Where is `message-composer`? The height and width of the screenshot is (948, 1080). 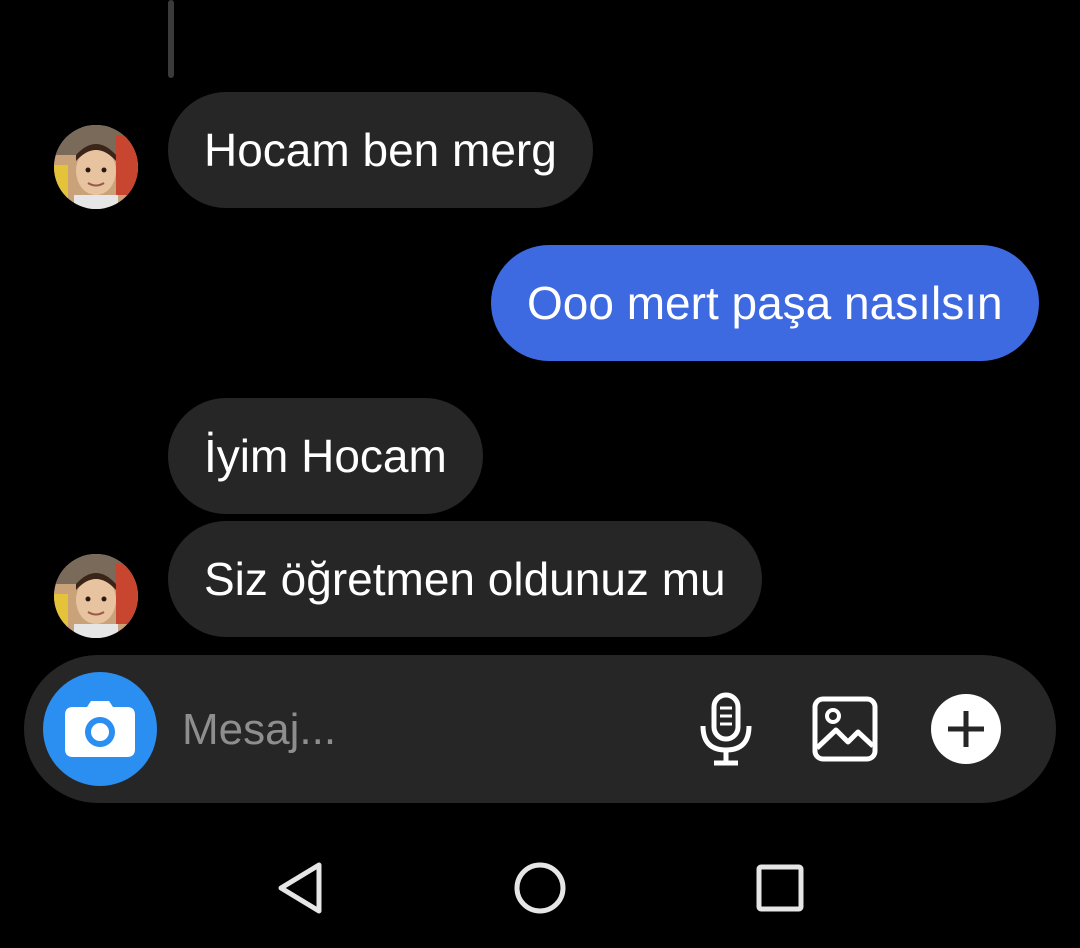
message-composer is located at coordinates (540, 729).